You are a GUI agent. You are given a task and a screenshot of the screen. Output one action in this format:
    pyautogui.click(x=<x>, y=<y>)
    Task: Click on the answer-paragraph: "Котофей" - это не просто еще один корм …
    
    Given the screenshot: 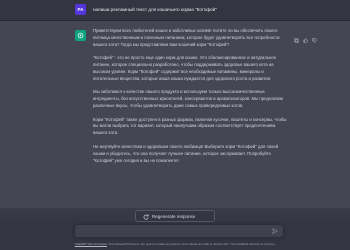 What is the action you would take?
    pyautogui.click(x=185, y=68)
    